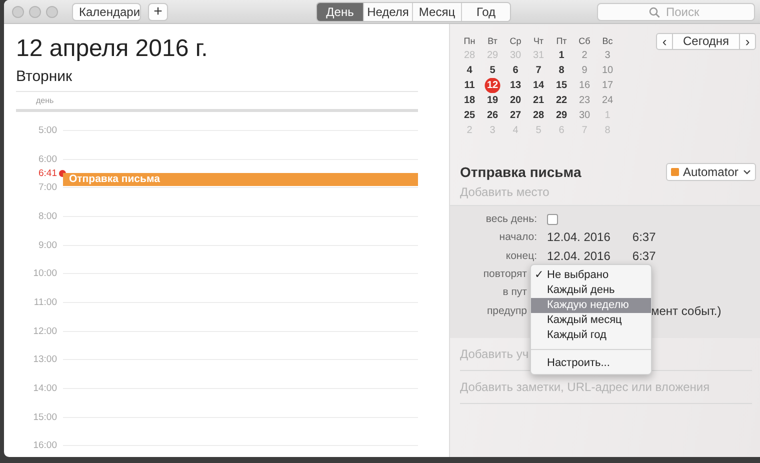 The image size is (760, 463). Describe the element at coordinates (538, 100) in the screenshot. I see `calendar-day: 21` at that location.